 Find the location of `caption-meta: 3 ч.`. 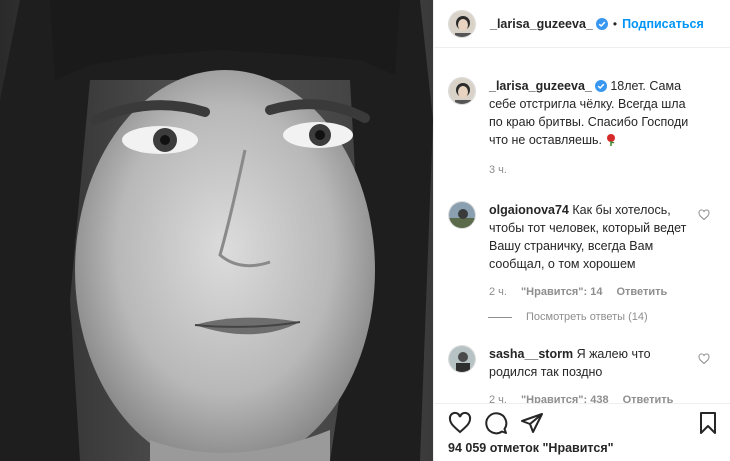

caption-meta: 3 ч. is located at coordinates (594, 170).